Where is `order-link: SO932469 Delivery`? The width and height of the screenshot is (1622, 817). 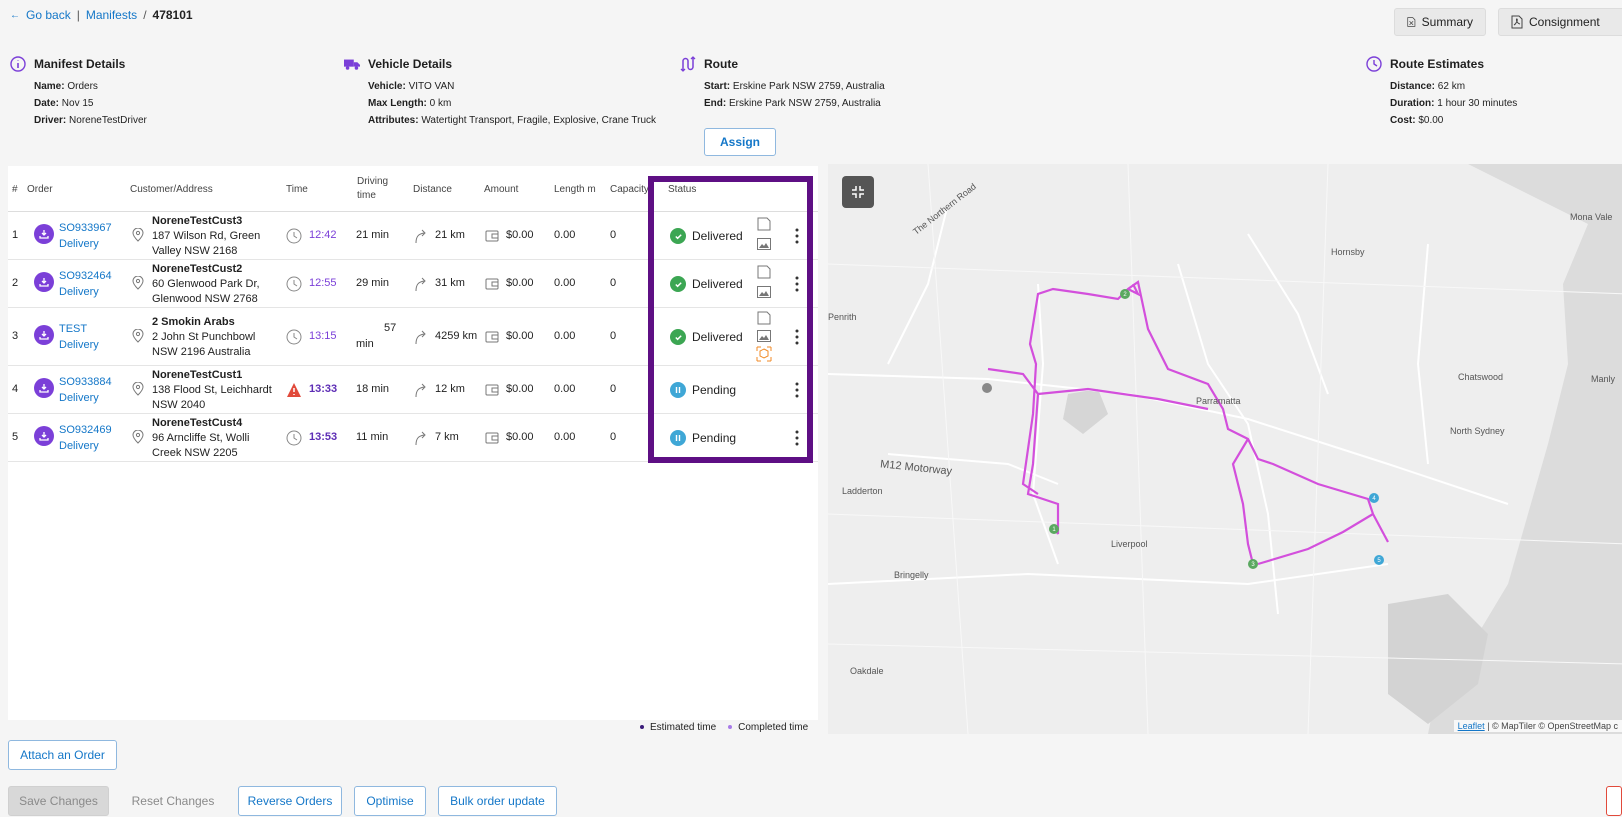 order-link: SO932469 Delivery is located at coordinates (85, 438).